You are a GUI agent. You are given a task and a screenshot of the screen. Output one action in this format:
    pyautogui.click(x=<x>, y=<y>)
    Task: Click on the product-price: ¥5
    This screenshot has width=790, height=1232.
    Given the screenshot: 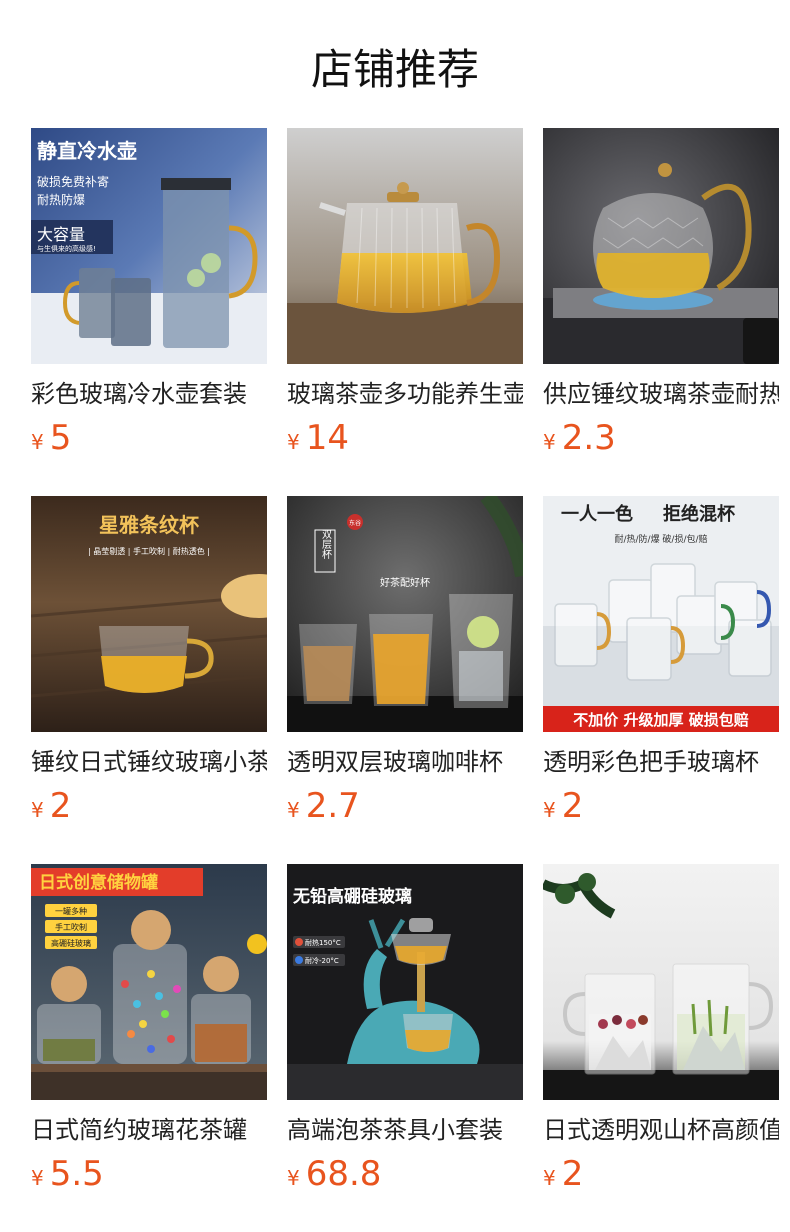 What is the action you would take?
    pyautogui.click(x=51, y=438)
    